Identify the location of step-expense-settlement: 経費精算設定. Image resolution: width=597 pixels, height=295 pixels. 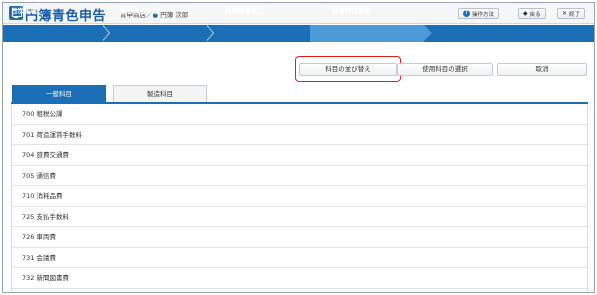
(244, 11).